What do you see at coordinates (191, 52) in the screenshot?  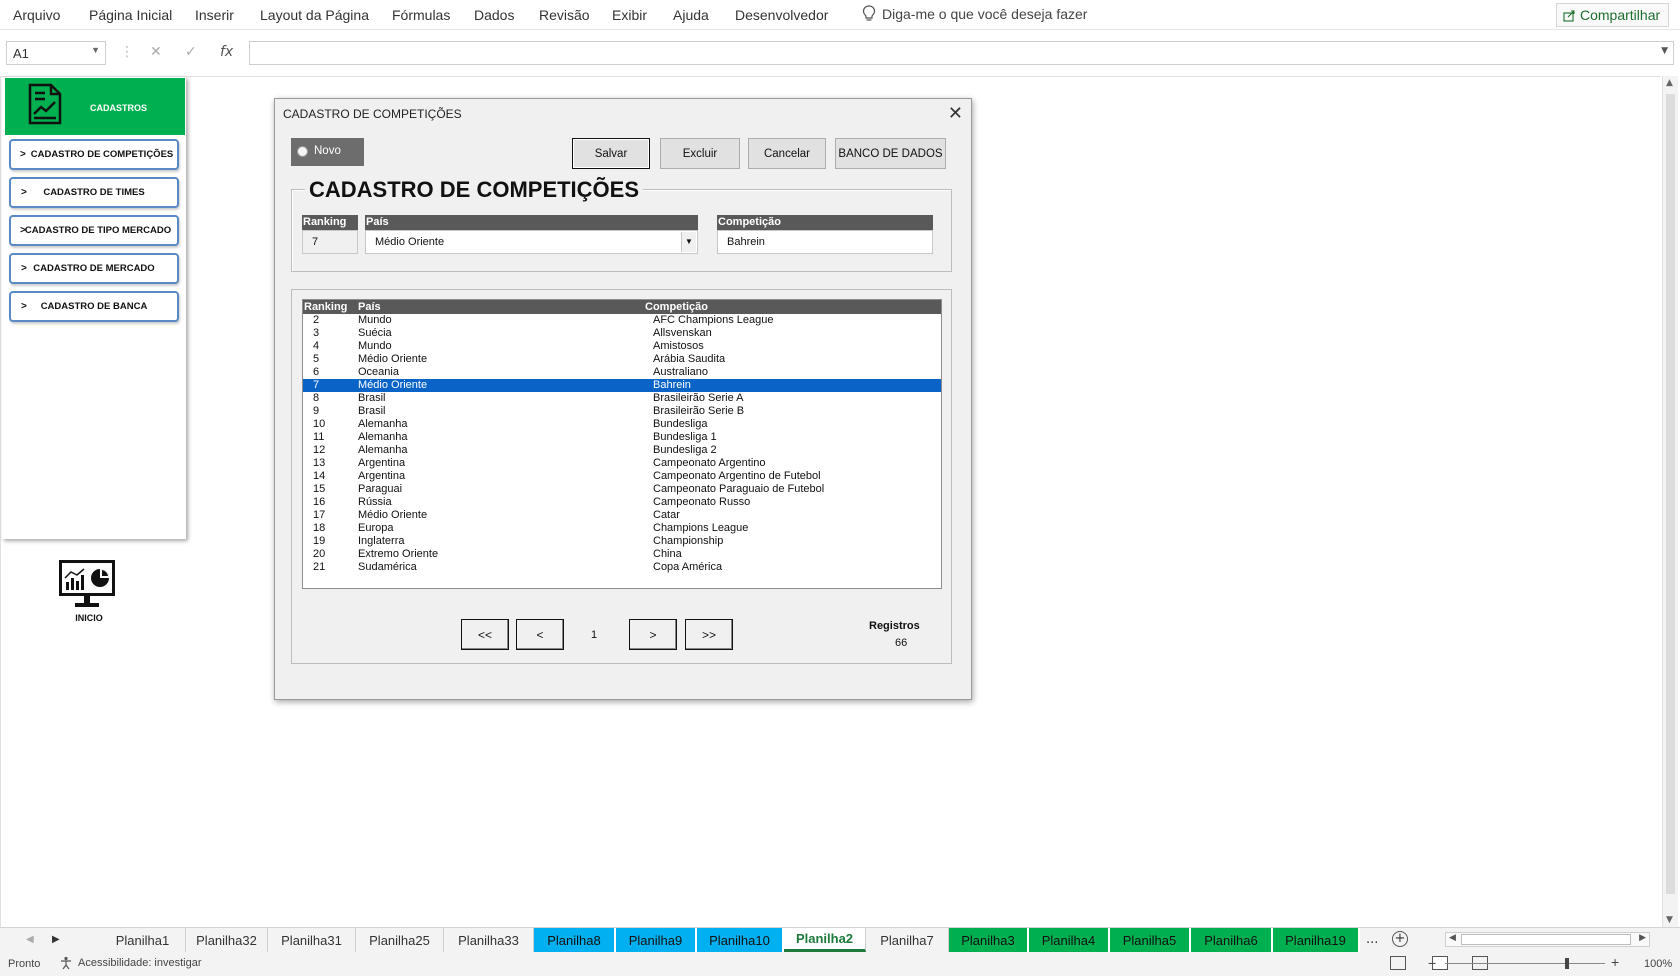 I see `enter-icon: ✓` at bounding box center [191, 52].